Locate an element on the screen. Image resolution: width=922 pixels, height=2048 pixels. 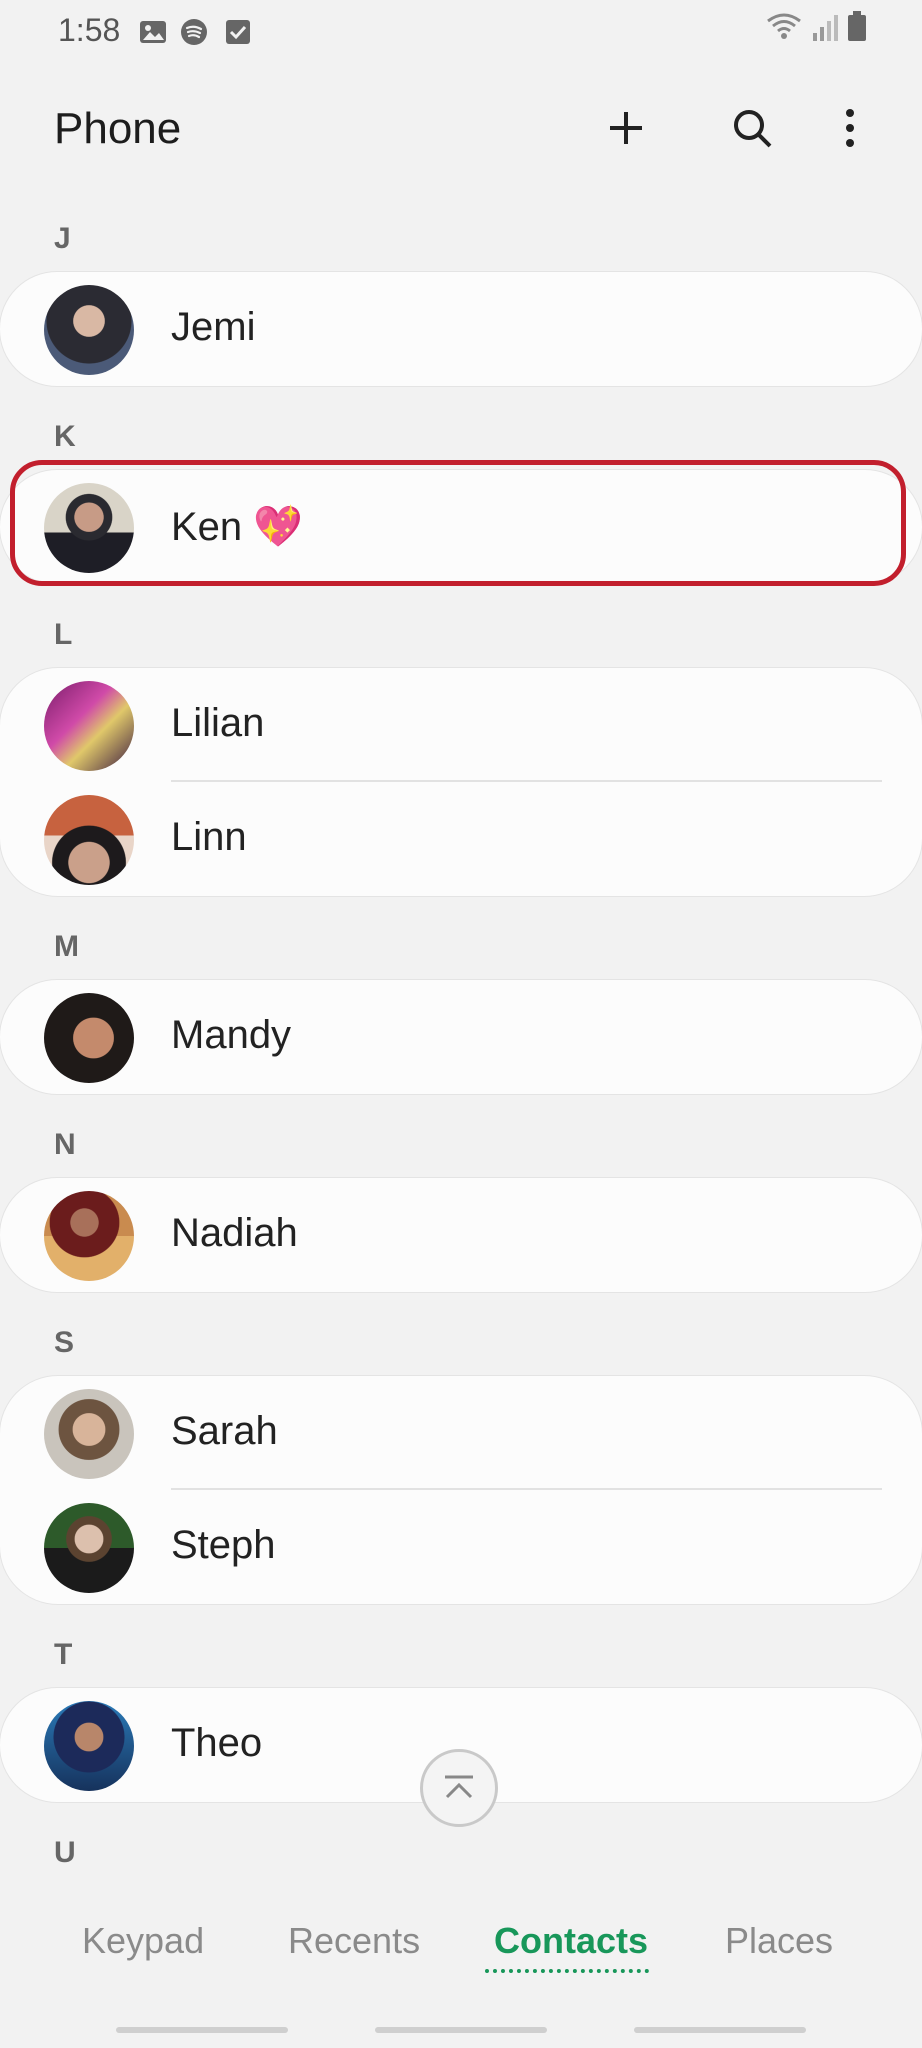
contact-card: Jemi is located at coordinates (461, 329).